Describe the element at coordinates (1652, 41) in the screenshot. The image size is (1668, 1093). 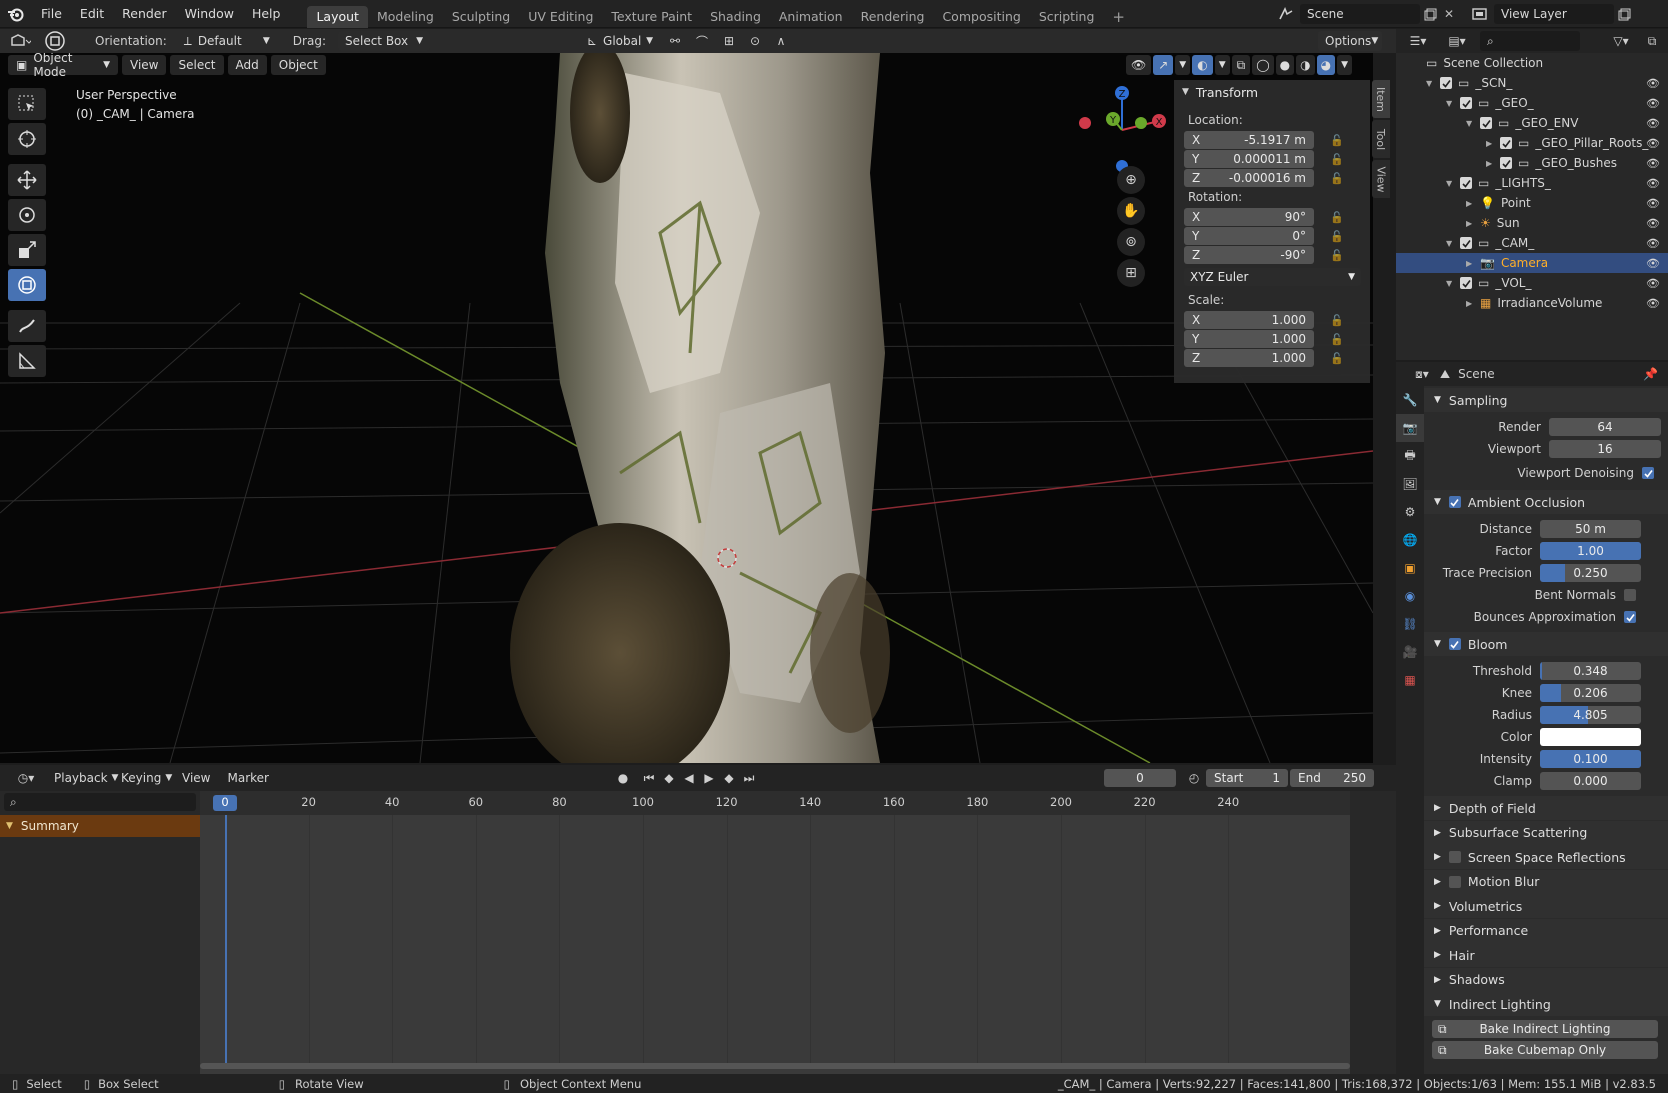
I see `new-collection-icon: ⧉` at that location.